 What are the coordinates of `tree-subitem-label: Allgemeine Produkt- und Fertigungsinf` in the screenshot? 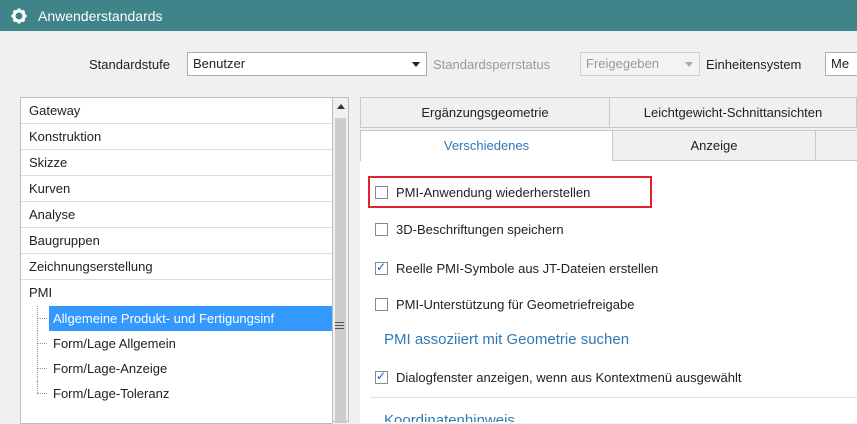 It's located at (191, 318).